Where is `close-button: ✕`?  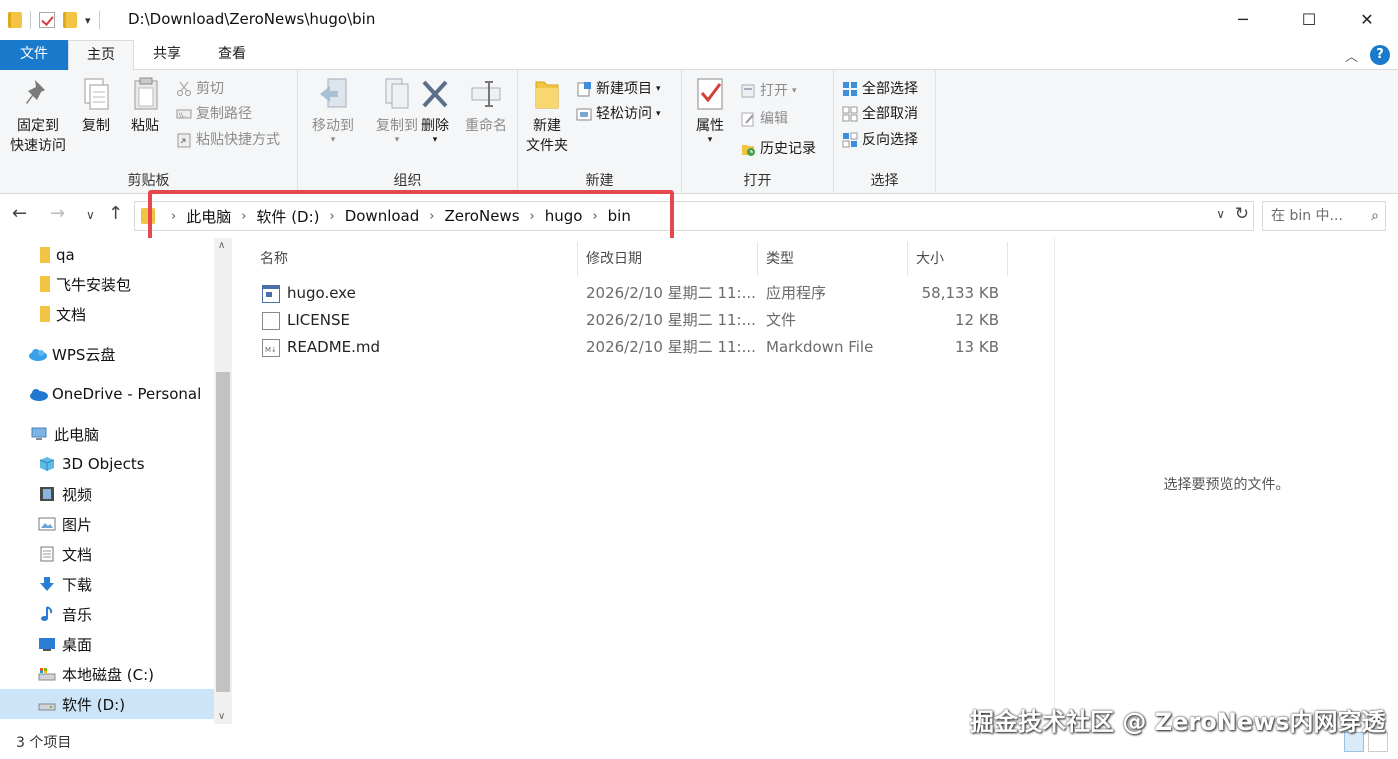 close-button: ✕ is located at coordinates (1367, 20).